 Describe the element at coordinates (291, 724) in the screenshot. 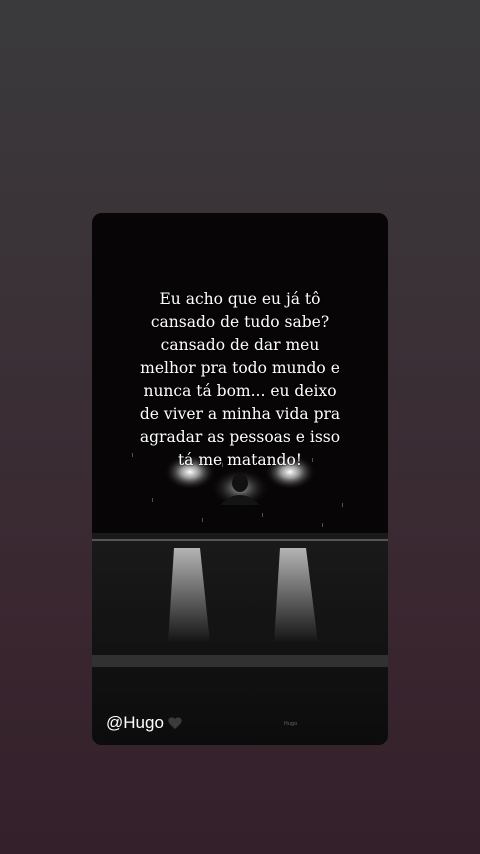

I see `watermark: Hugo` at that location.